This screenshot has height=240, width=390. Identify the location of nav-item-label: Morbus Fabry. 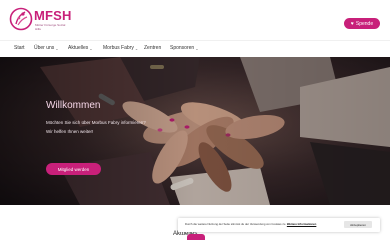
(118, 48).